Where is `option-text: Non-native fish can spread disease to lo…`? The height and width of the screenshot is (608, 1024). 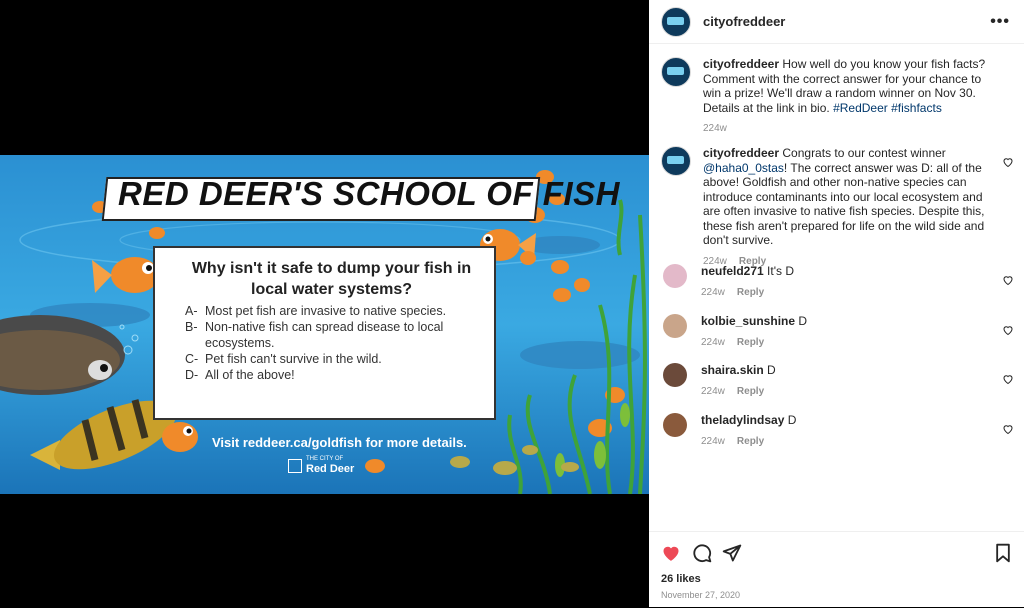
option-text: Non-native fish can spread disease to lo… is located at coordinates (324, 335).